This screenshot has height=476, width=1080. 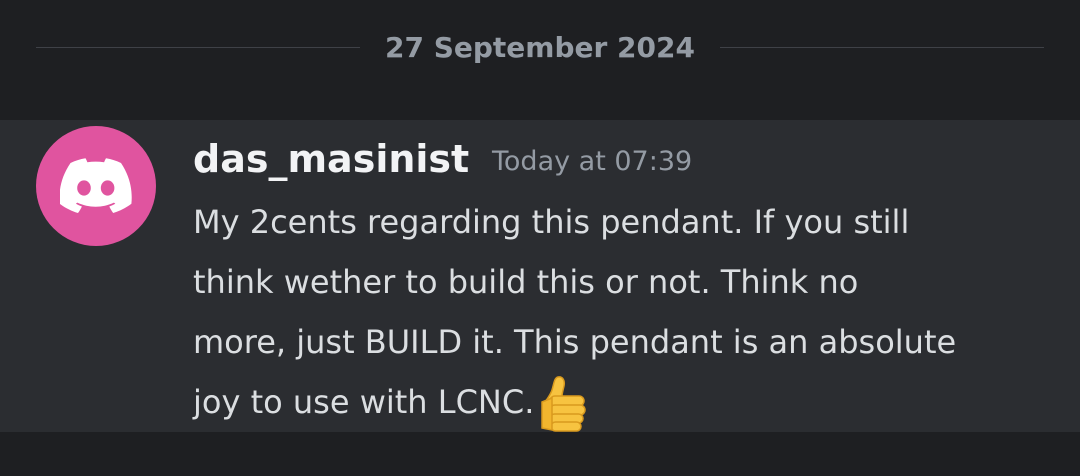 I want to click on divider-date: 27 September 2024, so click(x=540, y=47).